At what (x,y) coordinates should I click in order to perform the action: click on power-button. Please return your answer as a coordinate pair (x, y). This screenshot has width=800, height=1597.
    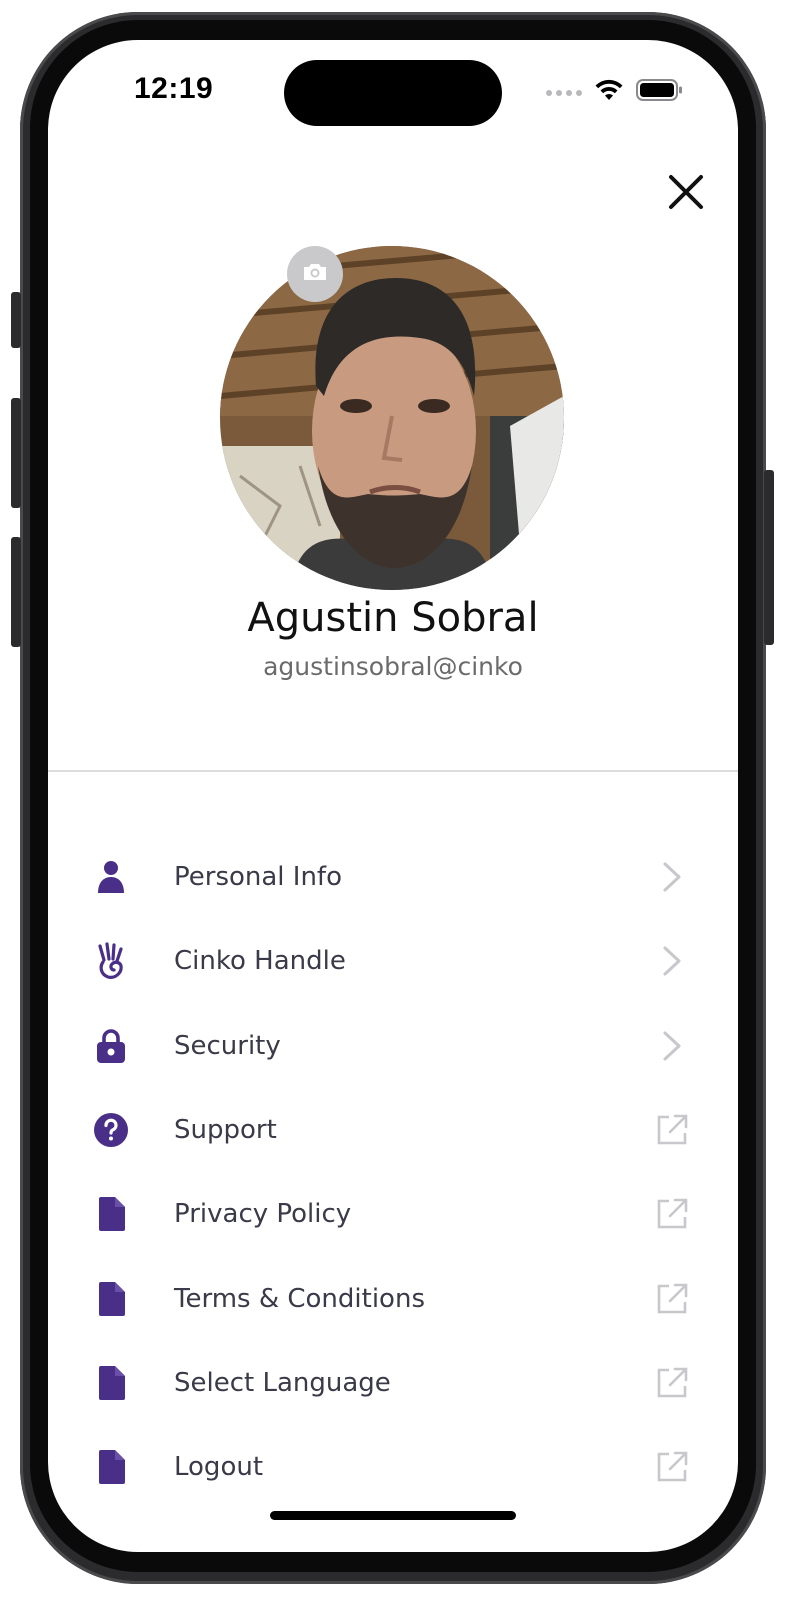
    Looking at the image, I should click on (769, 557).